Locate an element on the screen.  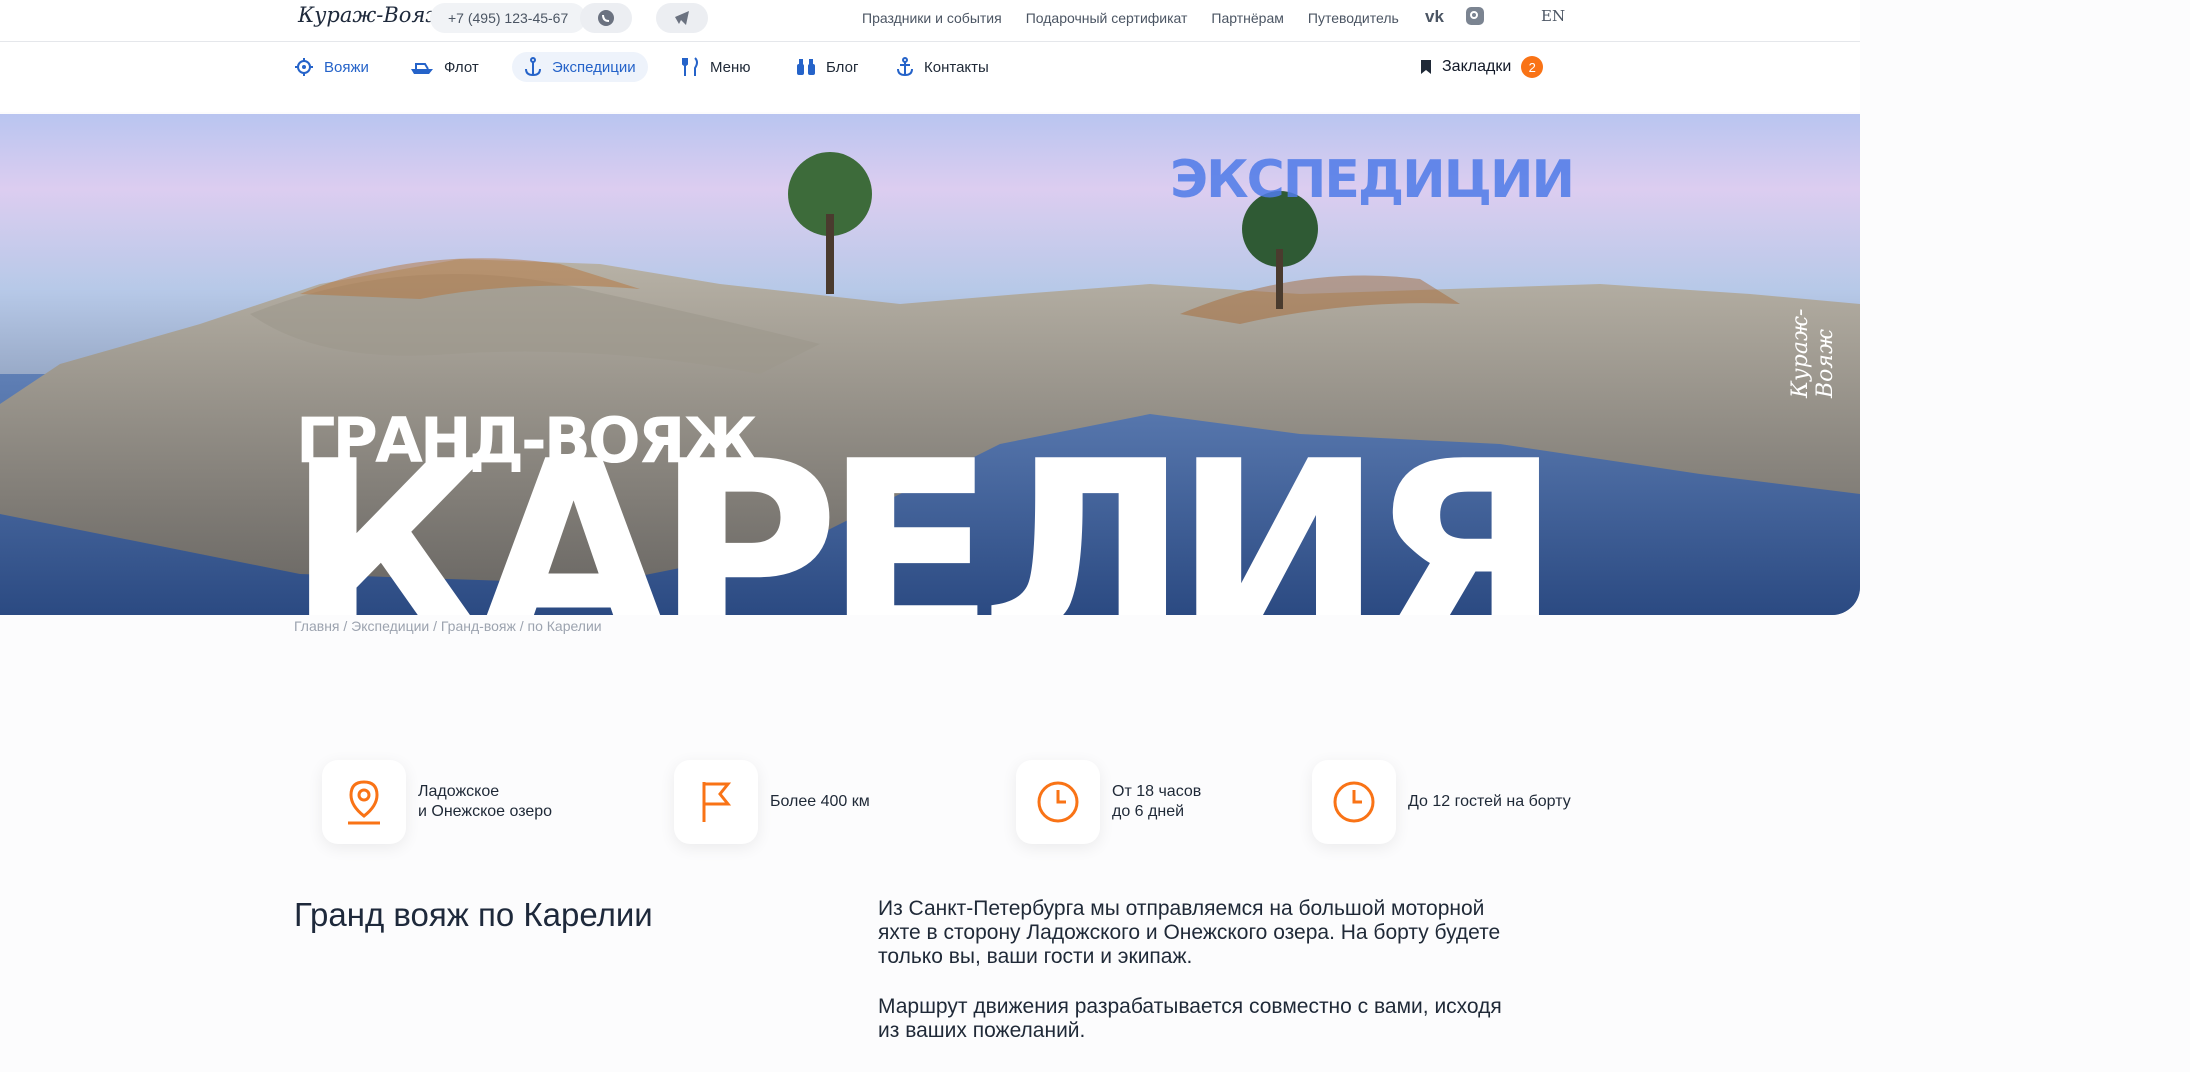
nav-item-label: Меню is located at coordinates (730, 67).